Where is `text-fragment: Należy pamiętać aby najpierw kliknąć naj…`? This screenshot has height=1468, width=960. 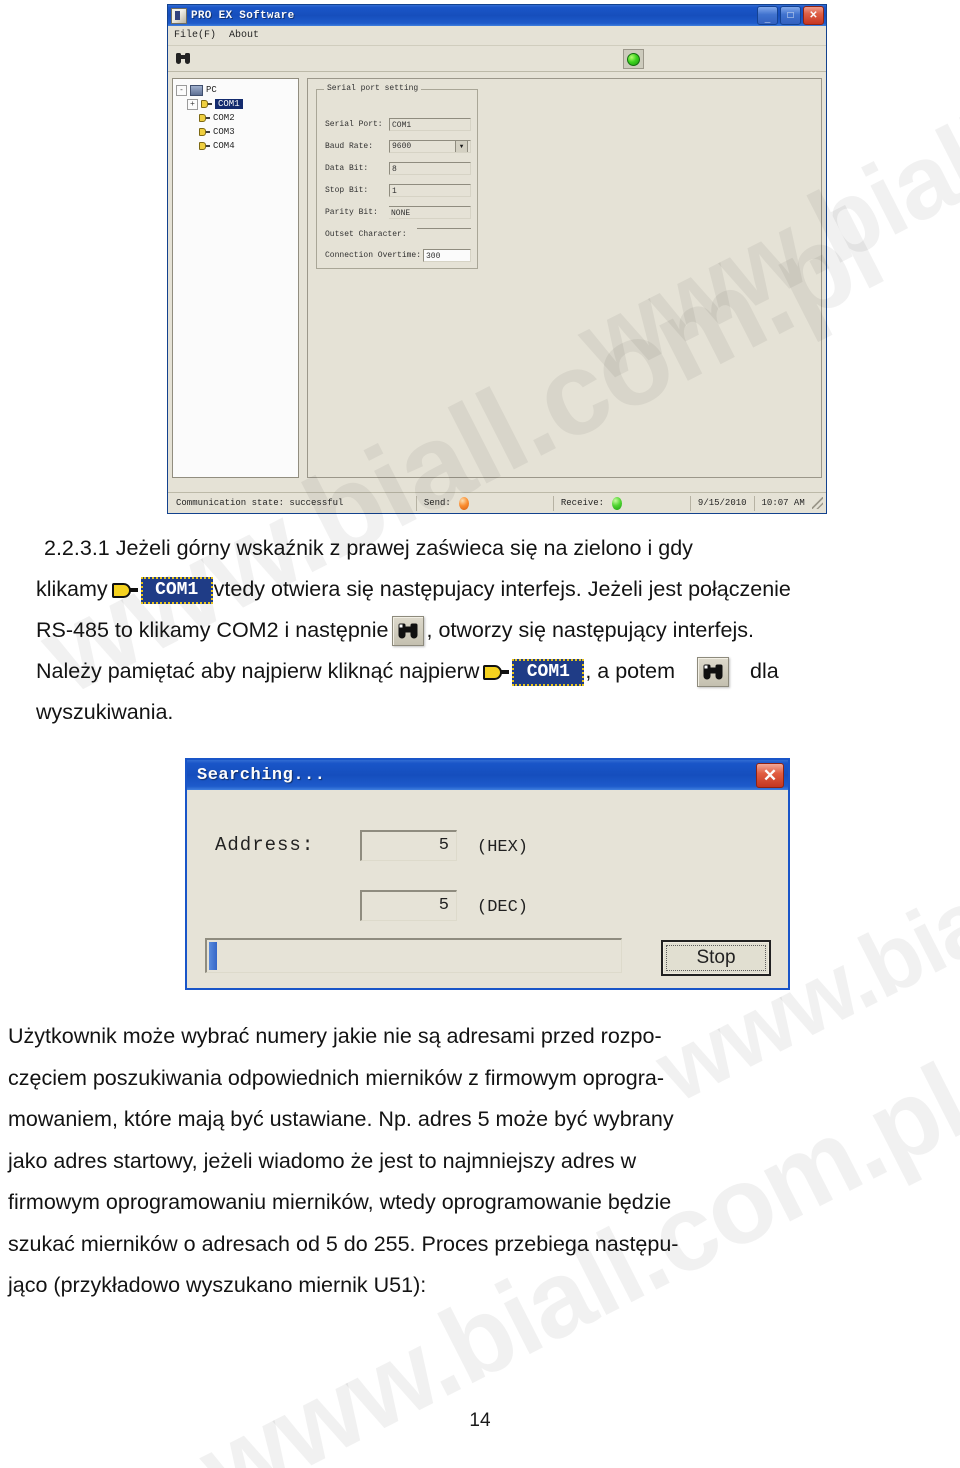 text-fragment: Należy pamiętać aby najpierw kliknąć naj… is located at coordinates (258, 671).